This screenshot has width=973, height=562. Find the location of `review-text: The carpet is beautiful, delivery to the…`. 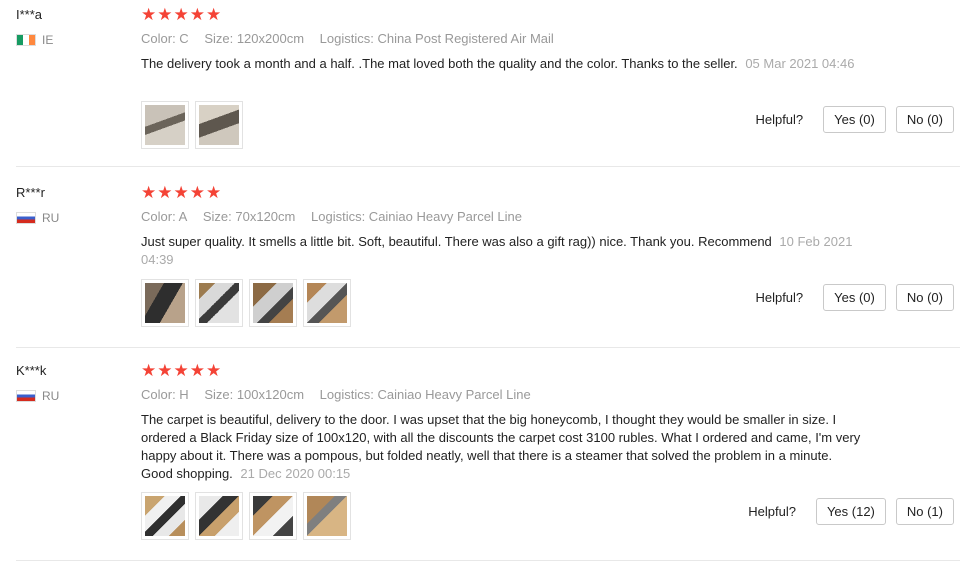

review-text: The carpet is beautiful, delivery to the… is located at coordinates (501, 447).